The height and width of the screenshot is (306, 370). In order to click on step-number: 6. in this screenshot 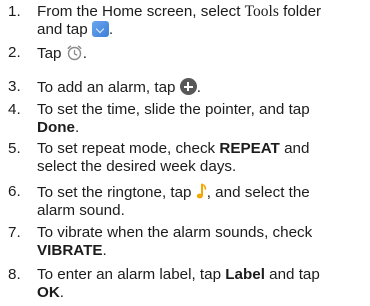, I will do `click(14, 191)`.